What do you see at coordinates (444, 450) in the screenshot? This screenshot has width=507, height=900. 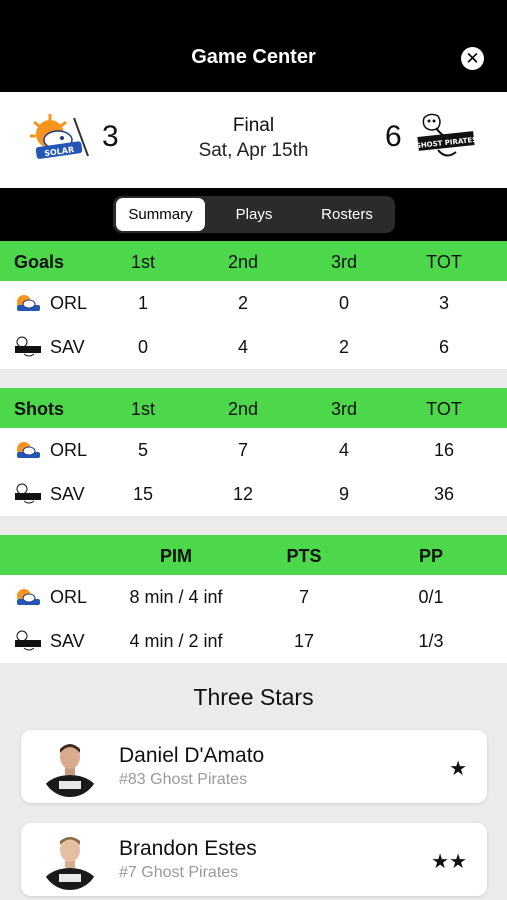 I see `table-cell: 16` at bounding box center [444, 450].